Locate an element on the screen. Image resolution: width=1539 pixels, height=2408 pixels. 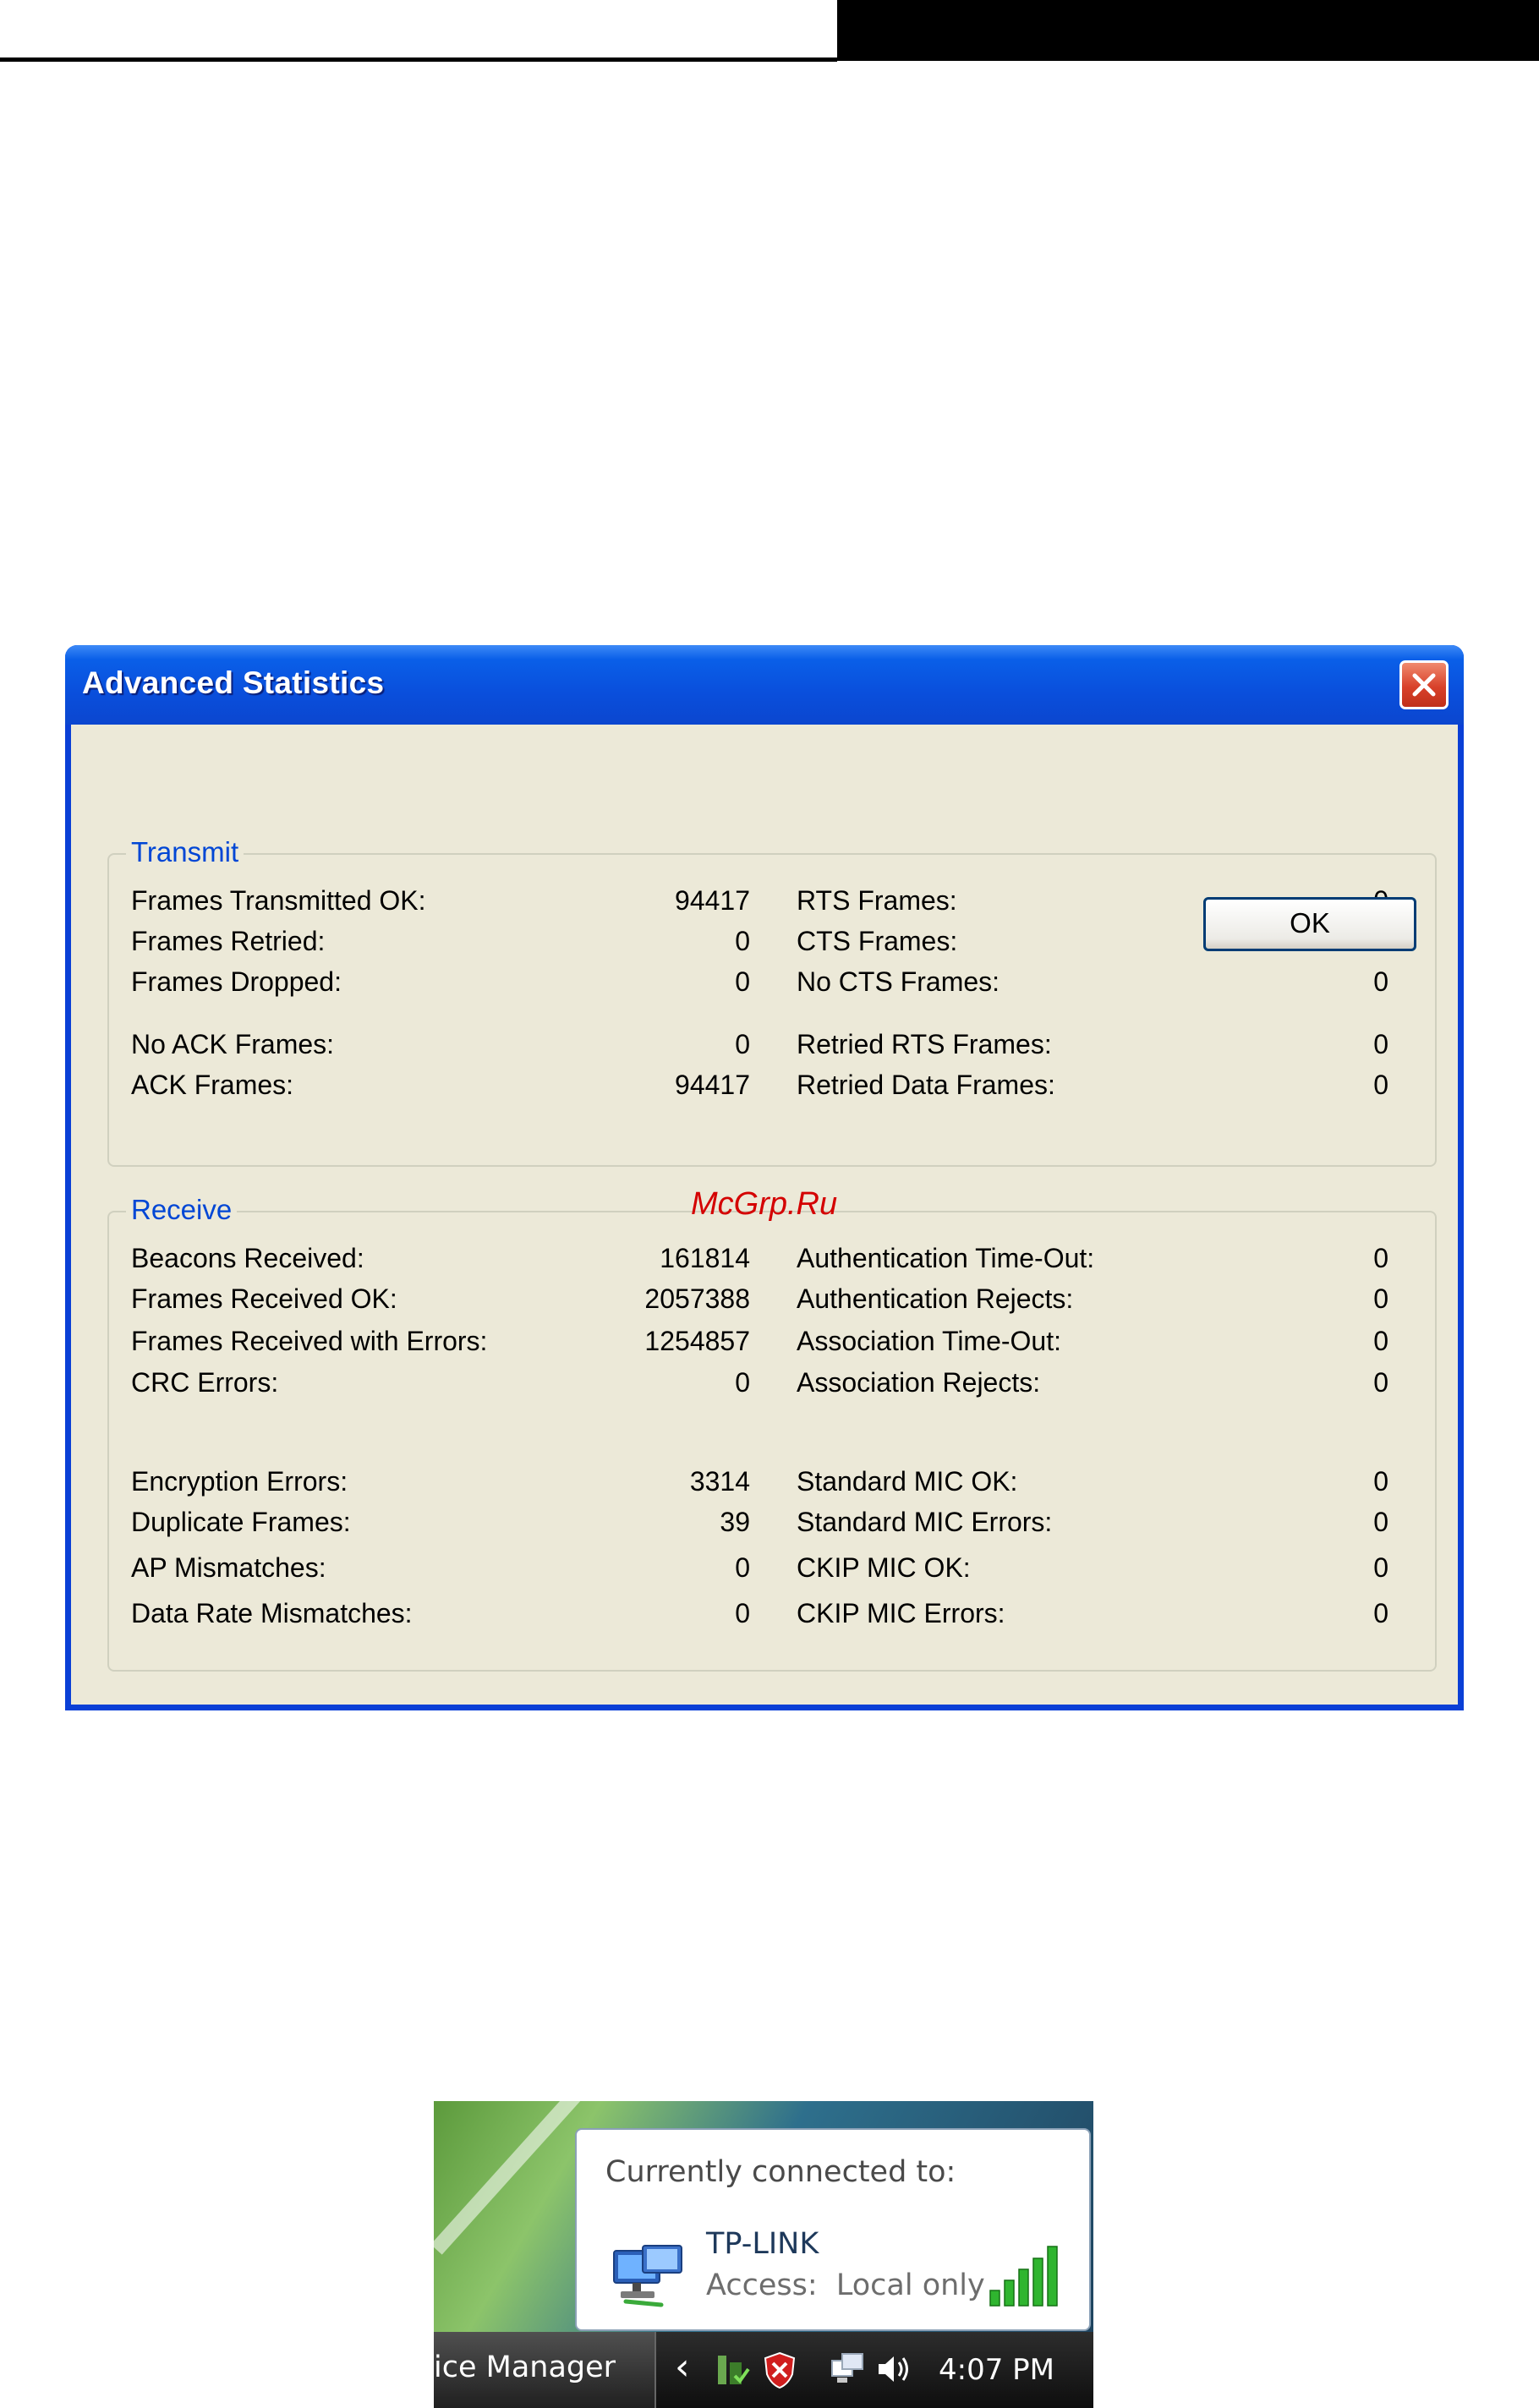
stat-label: CKIP MIC Errors: is located at coordinates (901, 1613).